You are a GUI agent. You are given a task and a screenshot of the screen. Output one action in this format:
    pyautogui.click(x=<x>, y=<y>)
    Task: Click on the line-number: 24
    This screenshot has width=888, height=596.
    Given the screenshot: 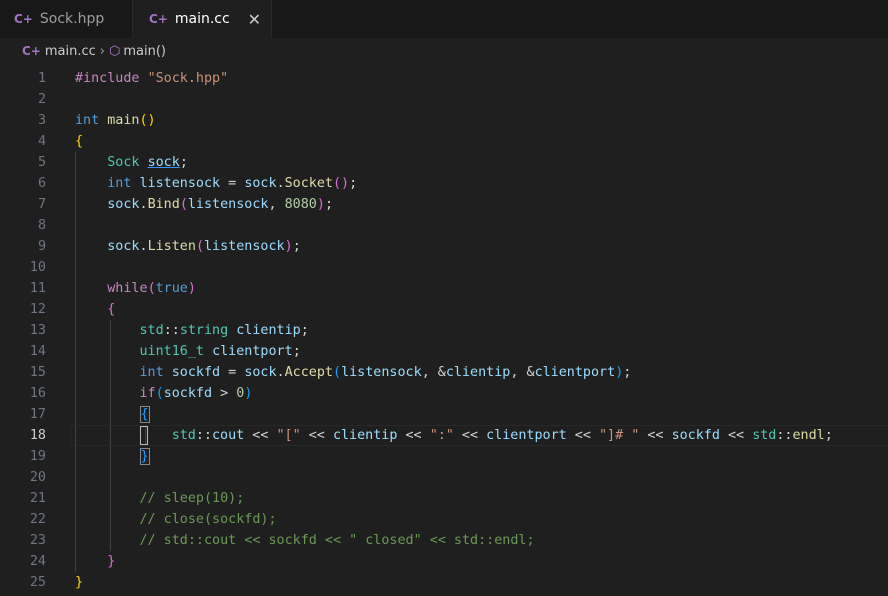 What is the action you would take?
    pyautogui.click(x=37, y=561)
    